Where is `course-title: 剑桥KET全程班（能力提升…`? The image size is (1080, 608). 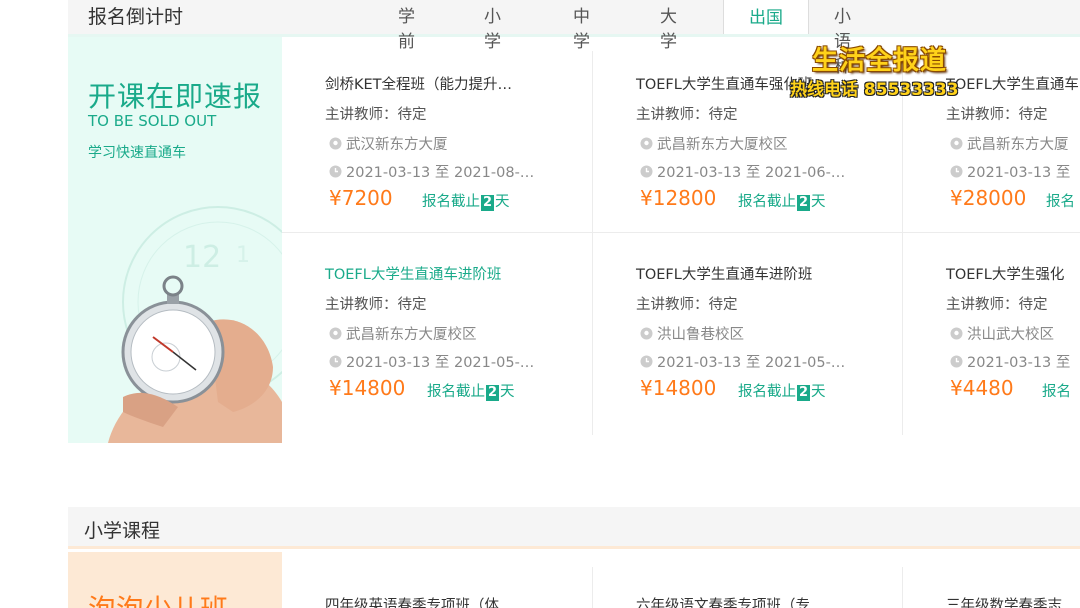 course-title: 剑桥KET全程班（能力提升… is located at coordinates (418, 83).